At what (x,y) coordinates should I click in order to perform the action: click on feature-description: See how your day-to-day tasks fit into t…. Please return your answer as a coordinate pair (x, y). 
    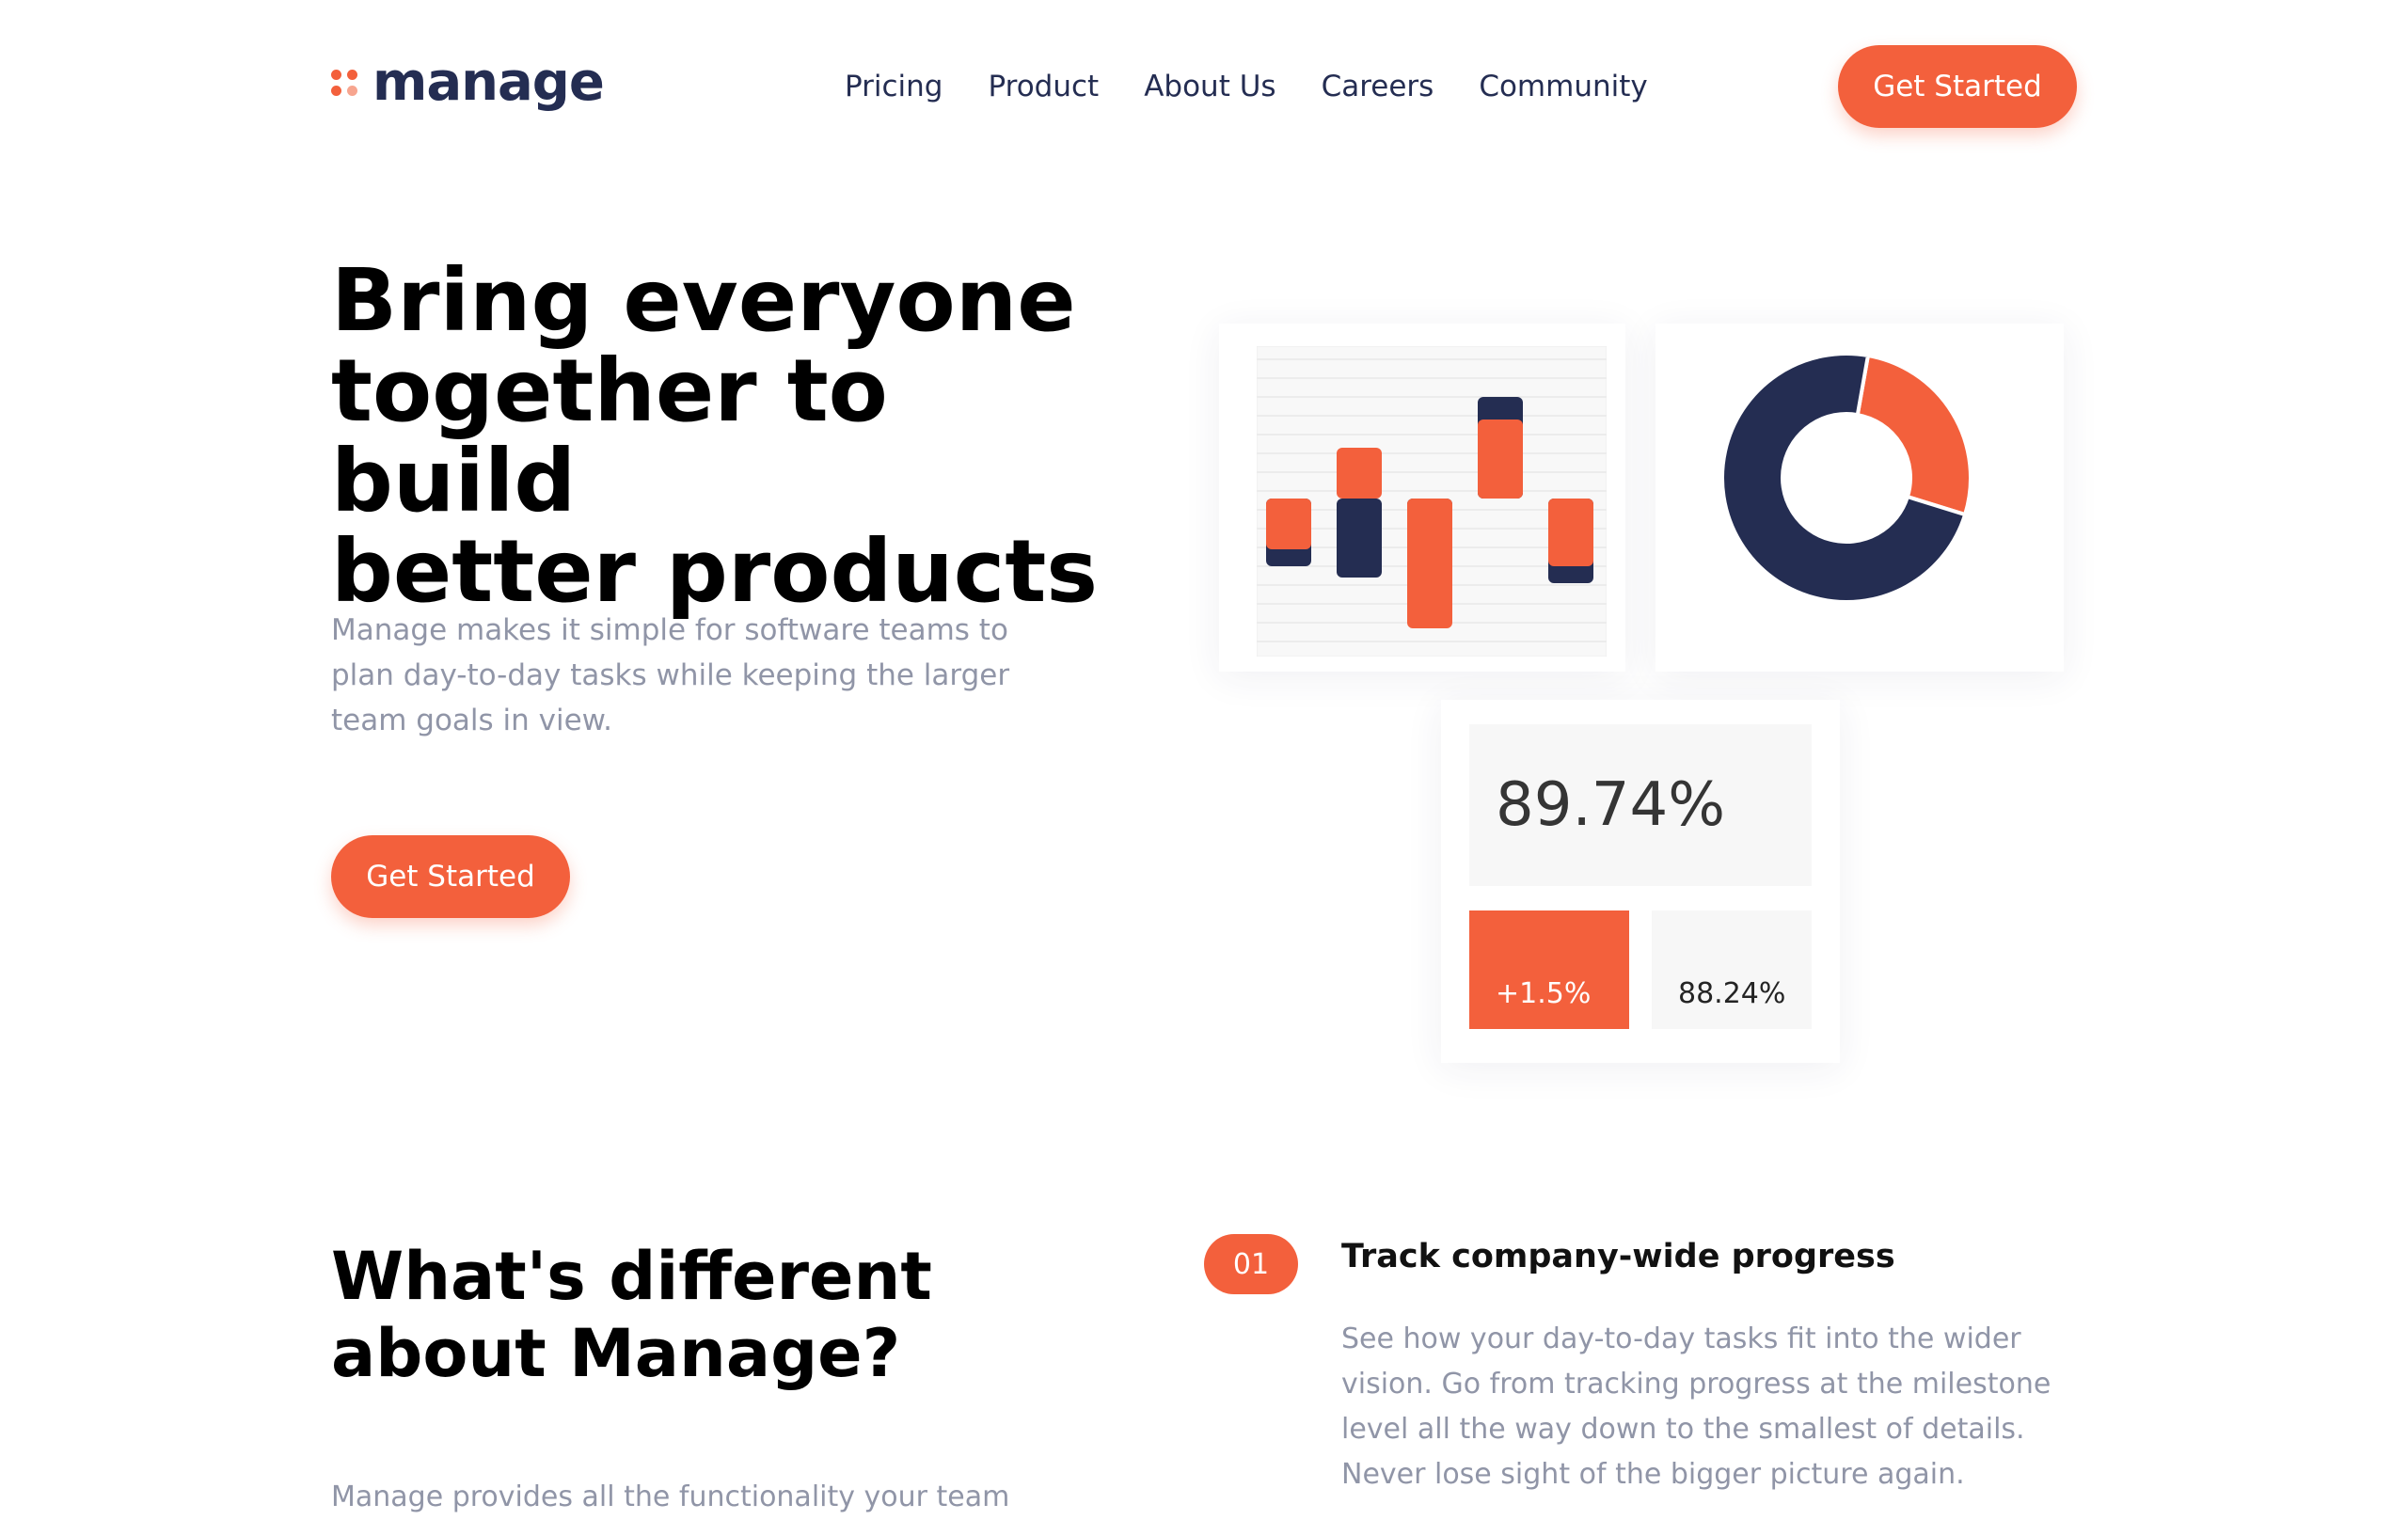
    Looking at the image, I should click on (1697, 1406).